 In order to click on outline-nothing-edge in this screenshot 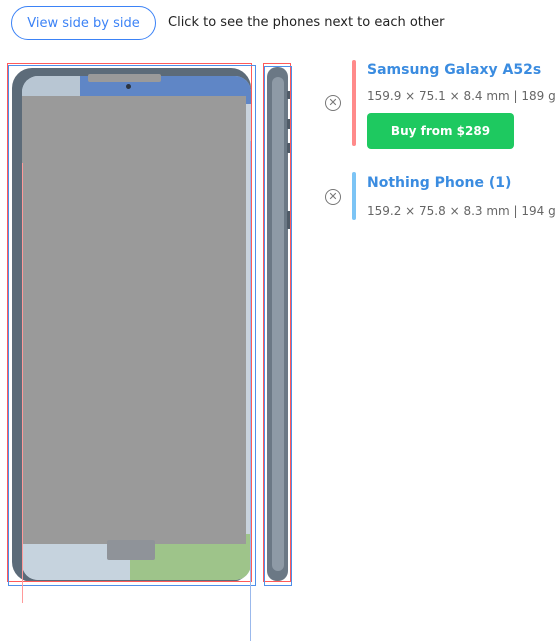, I will do `click(250, 391)`.